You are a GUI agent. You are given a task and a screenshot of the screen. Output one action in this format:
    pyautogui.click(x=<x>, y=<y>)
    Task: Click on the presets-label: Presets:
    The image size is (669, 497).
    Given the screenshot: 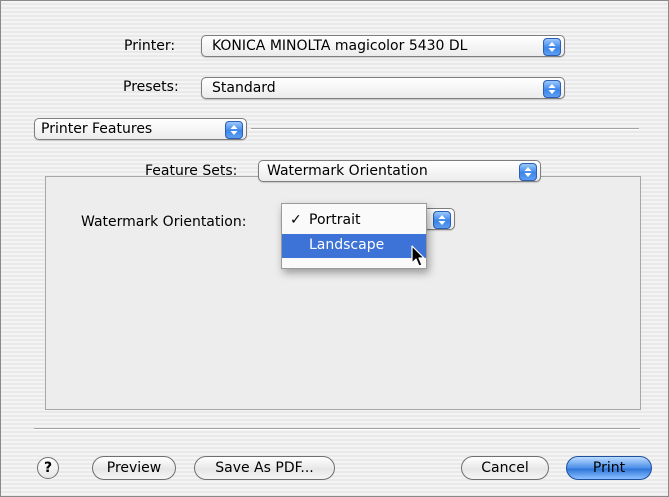 What is the action you would take?
    pyautogui.click(x=151, y=87)
    